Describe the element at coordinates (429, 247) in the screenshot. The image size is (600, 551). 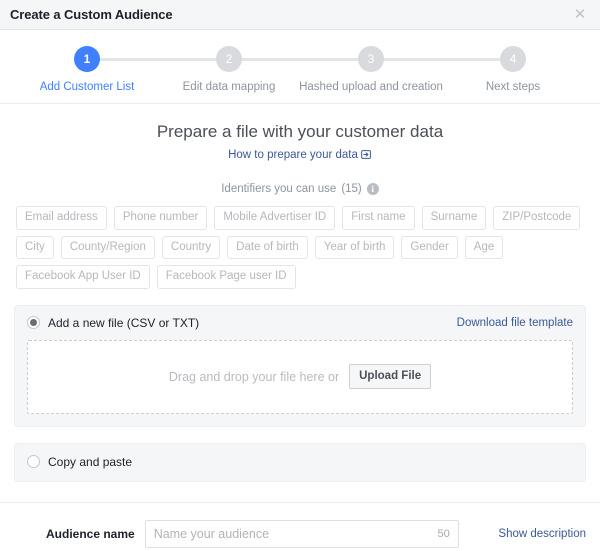
I see `identifier-chip: Gender` at that location.